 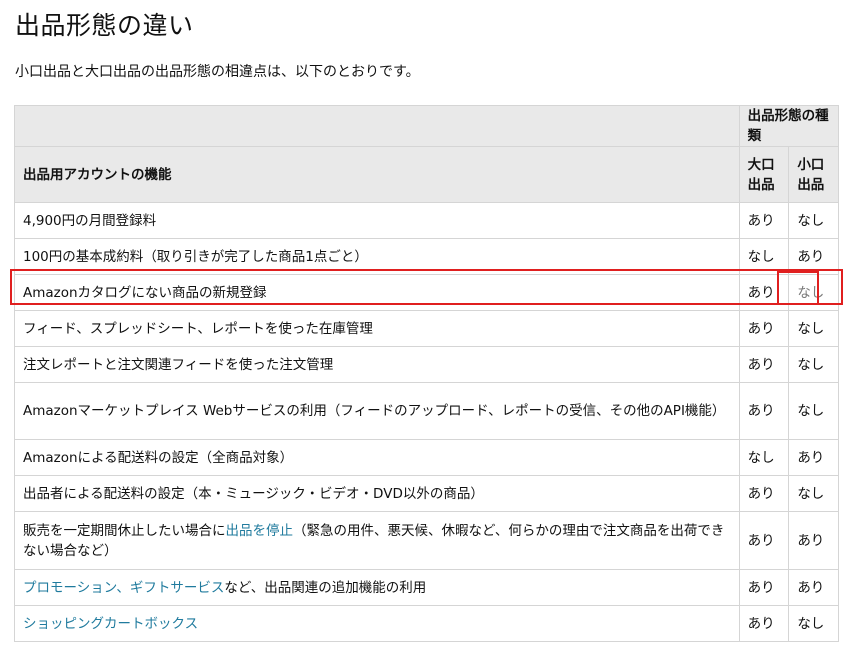 I want to click on table-row: 4,900円の月間登録料 あり なし, so click(x=426, y=220).